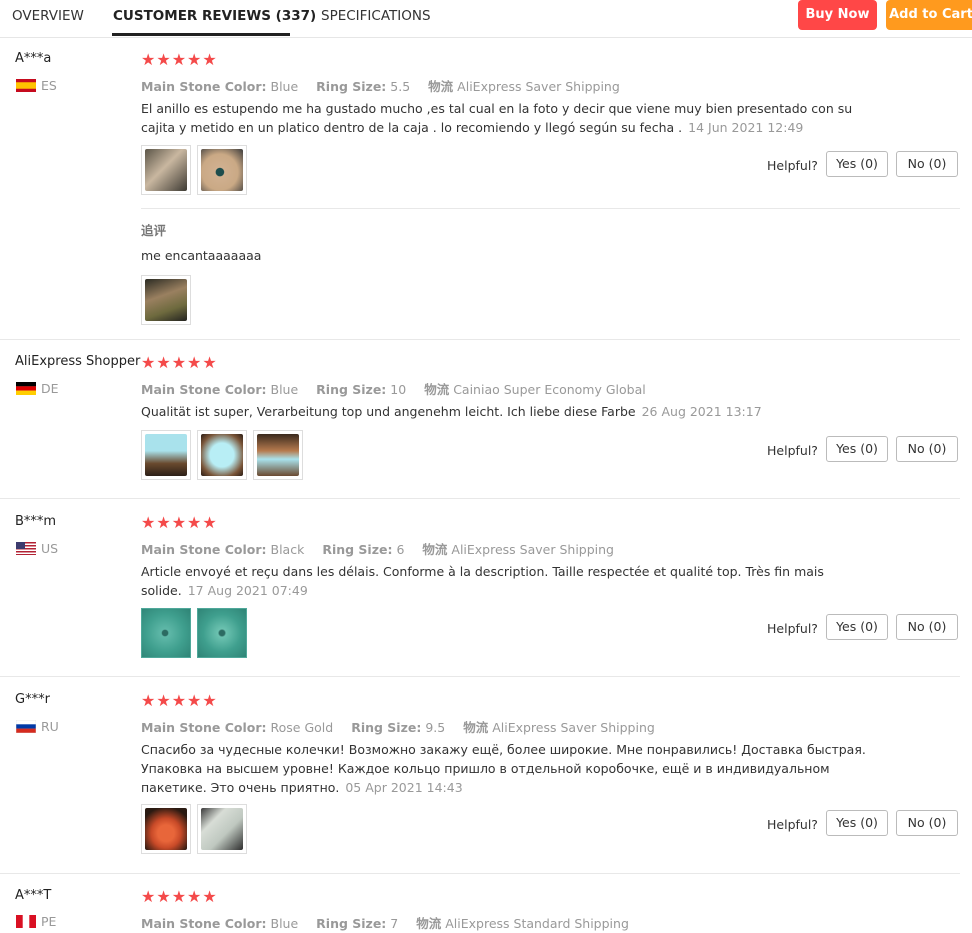  What do you see at coordinates (201, 34) in the screenshot?
I see `active-tab-indicator` at bounding box center [201, 34].